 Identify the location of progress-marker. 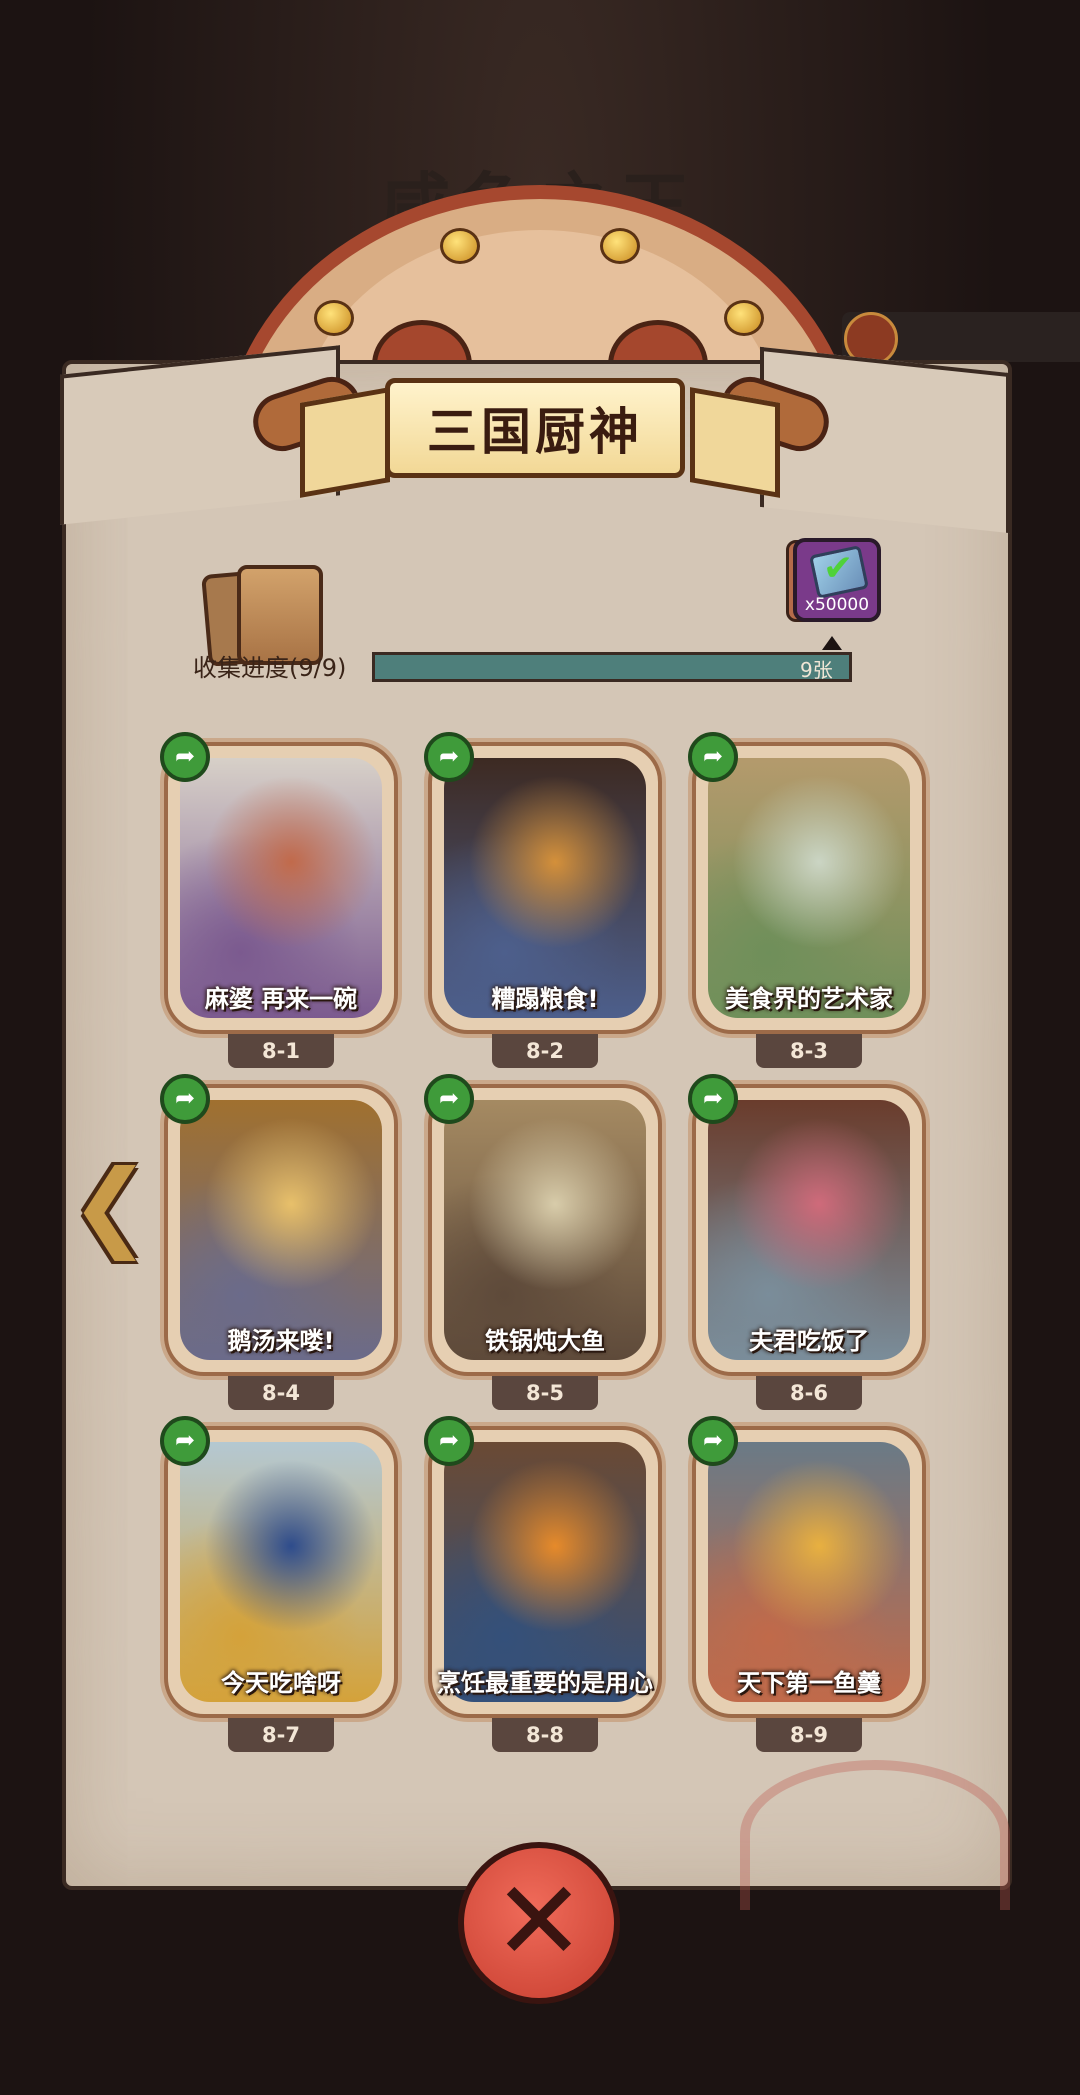
(832, 643).